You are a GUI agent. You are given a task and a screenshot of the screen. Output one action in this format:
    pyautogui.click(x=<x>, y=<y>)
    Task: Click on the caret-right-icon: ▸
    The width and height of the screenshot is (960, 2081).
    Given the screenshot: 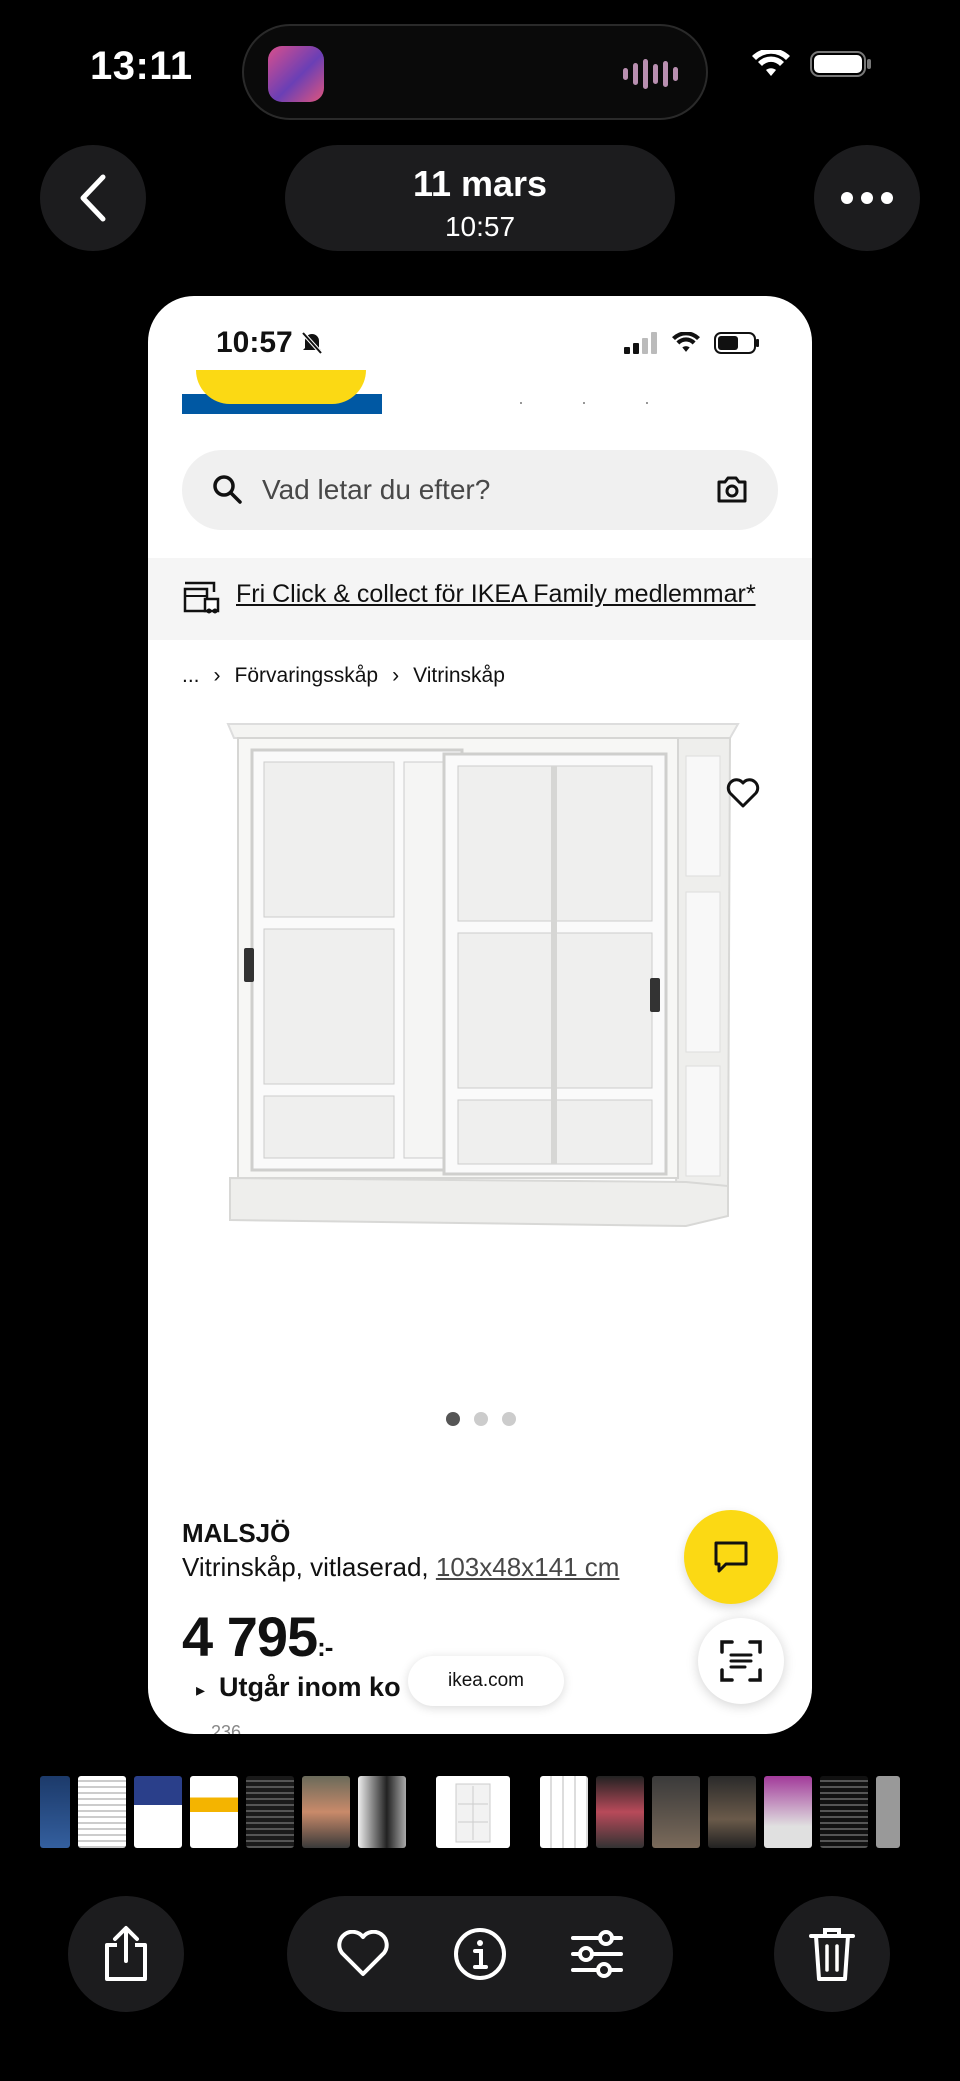 What is the action you would take?
    pyautogui.click(x=201, y=1690)
    